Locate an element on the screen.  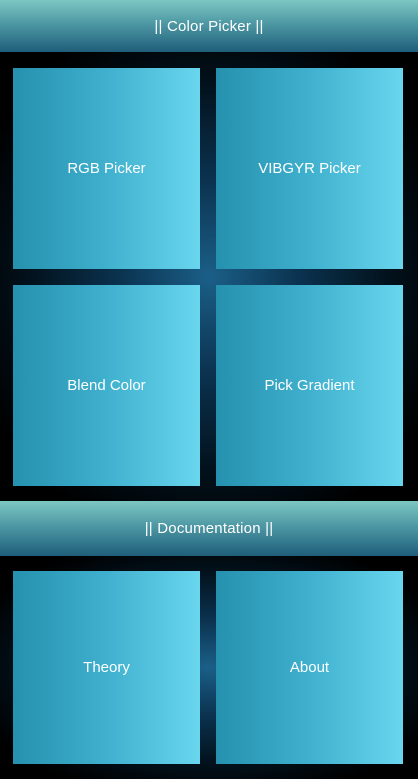
blend-color-label: Blend Color is located at coordinates (106, 385).